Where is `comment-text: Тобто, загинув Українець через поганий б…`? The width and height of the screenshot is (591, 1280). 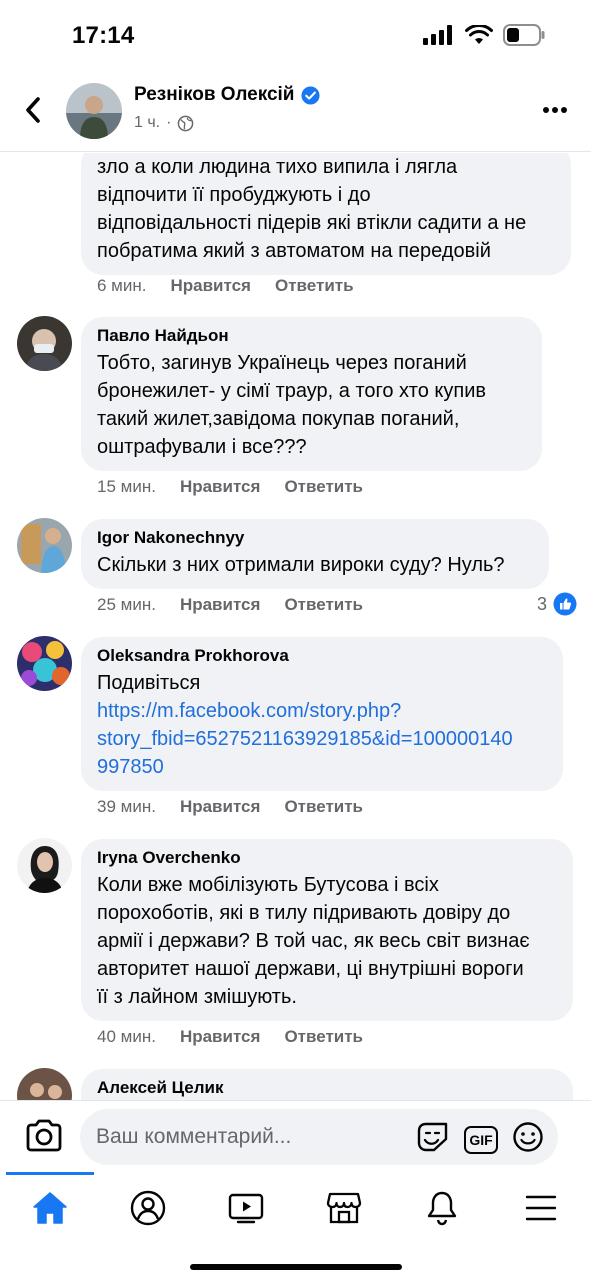 comment-text: Тобто, загинув Українець через поганий б… is located at coordinates (292, 405).